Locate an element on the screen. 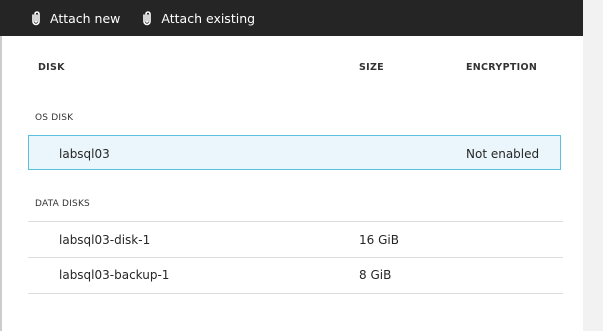 This screenshot has width=603, height=331. disk-size: 16 GiB is located at coordinates (379, 240).